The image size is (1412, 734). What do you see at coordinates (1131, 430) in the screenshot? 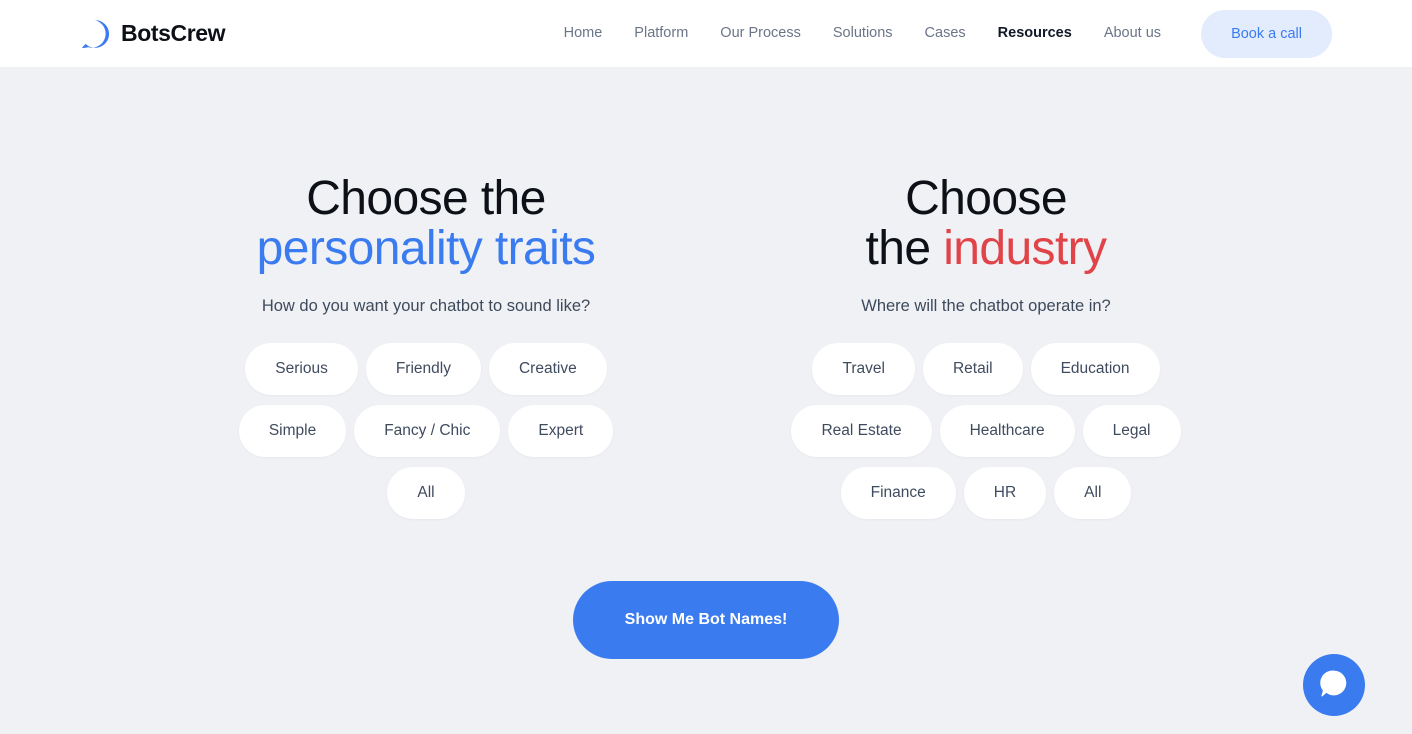
I see `option-legal: Legal` at bounding box center [1131, 430].